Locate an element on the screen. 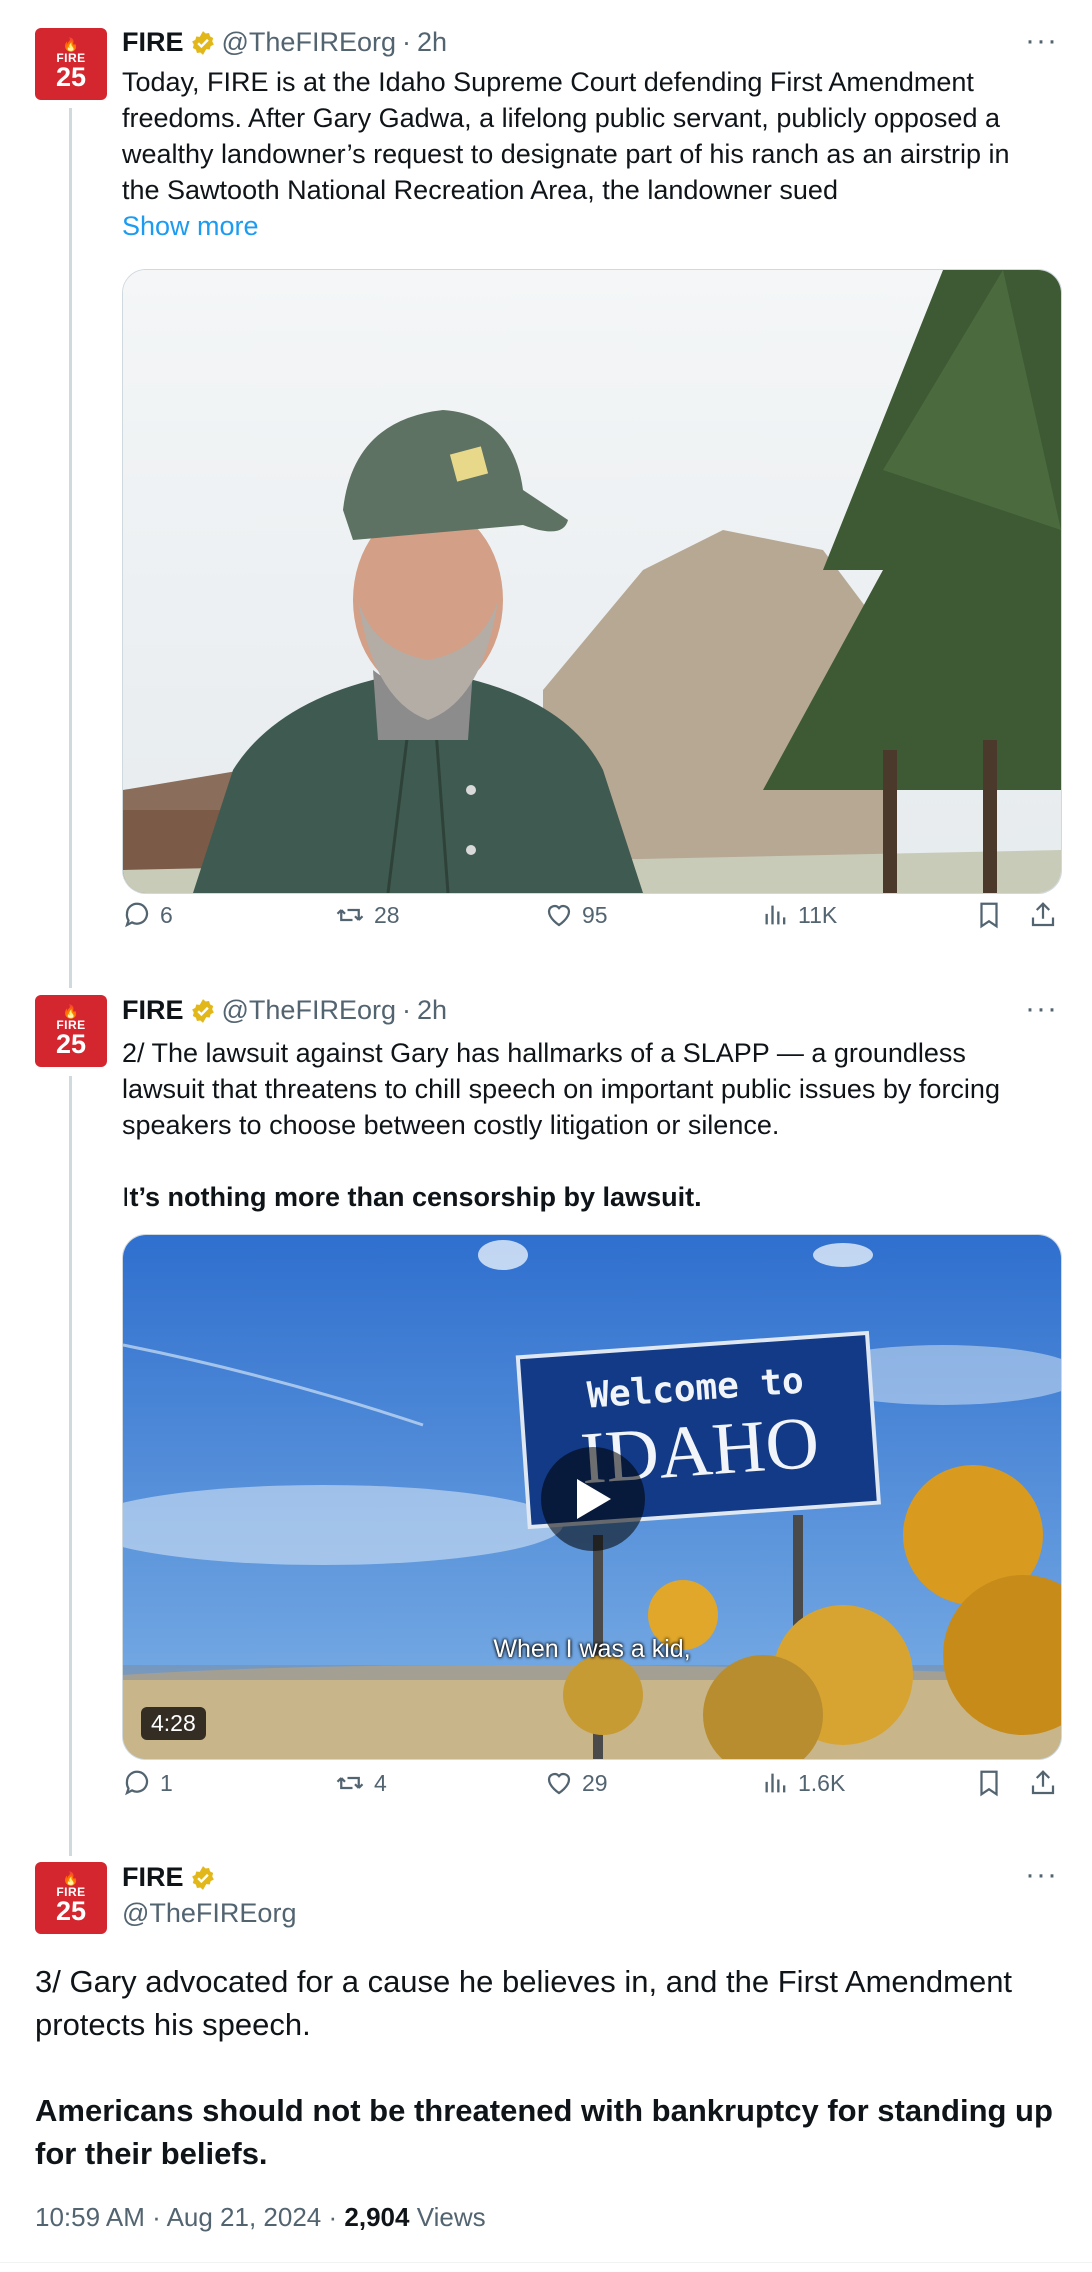  author-name-row: FIRE is located at coordinates (172, 1877).